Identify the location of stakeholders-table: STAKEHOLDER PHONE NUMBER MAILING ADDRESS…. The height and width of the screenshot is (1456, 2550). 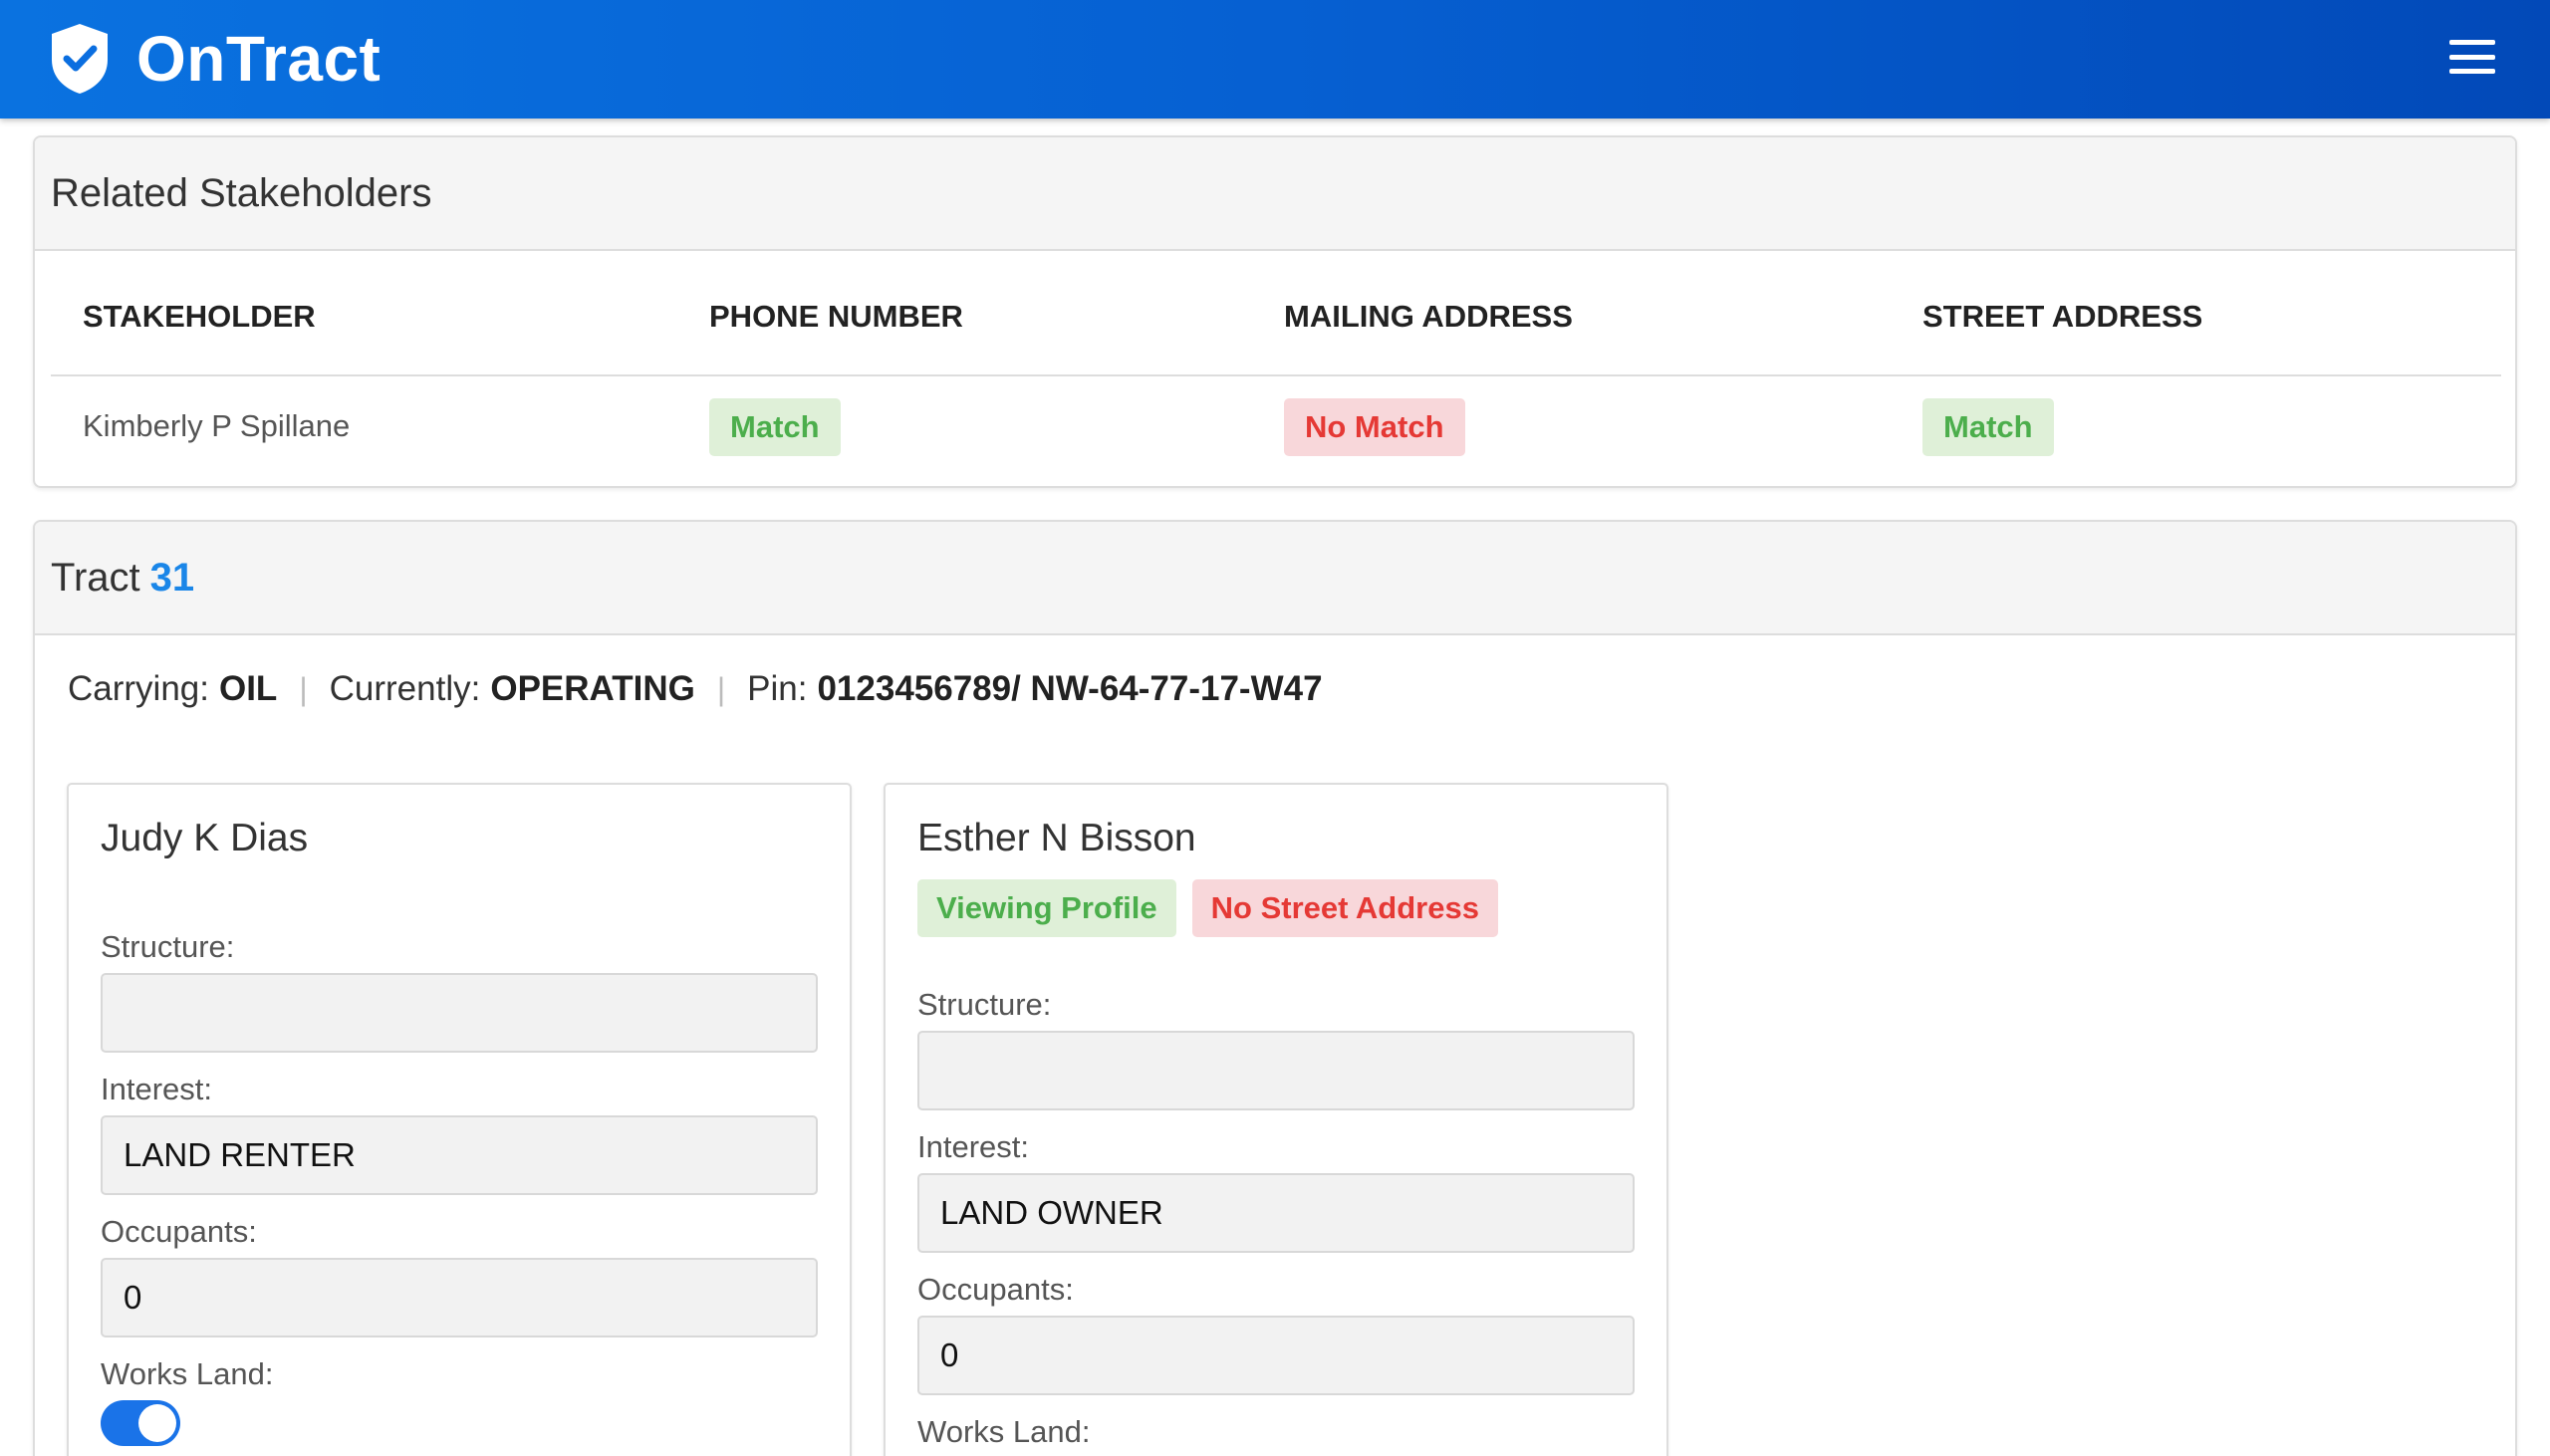
(1276, 366).